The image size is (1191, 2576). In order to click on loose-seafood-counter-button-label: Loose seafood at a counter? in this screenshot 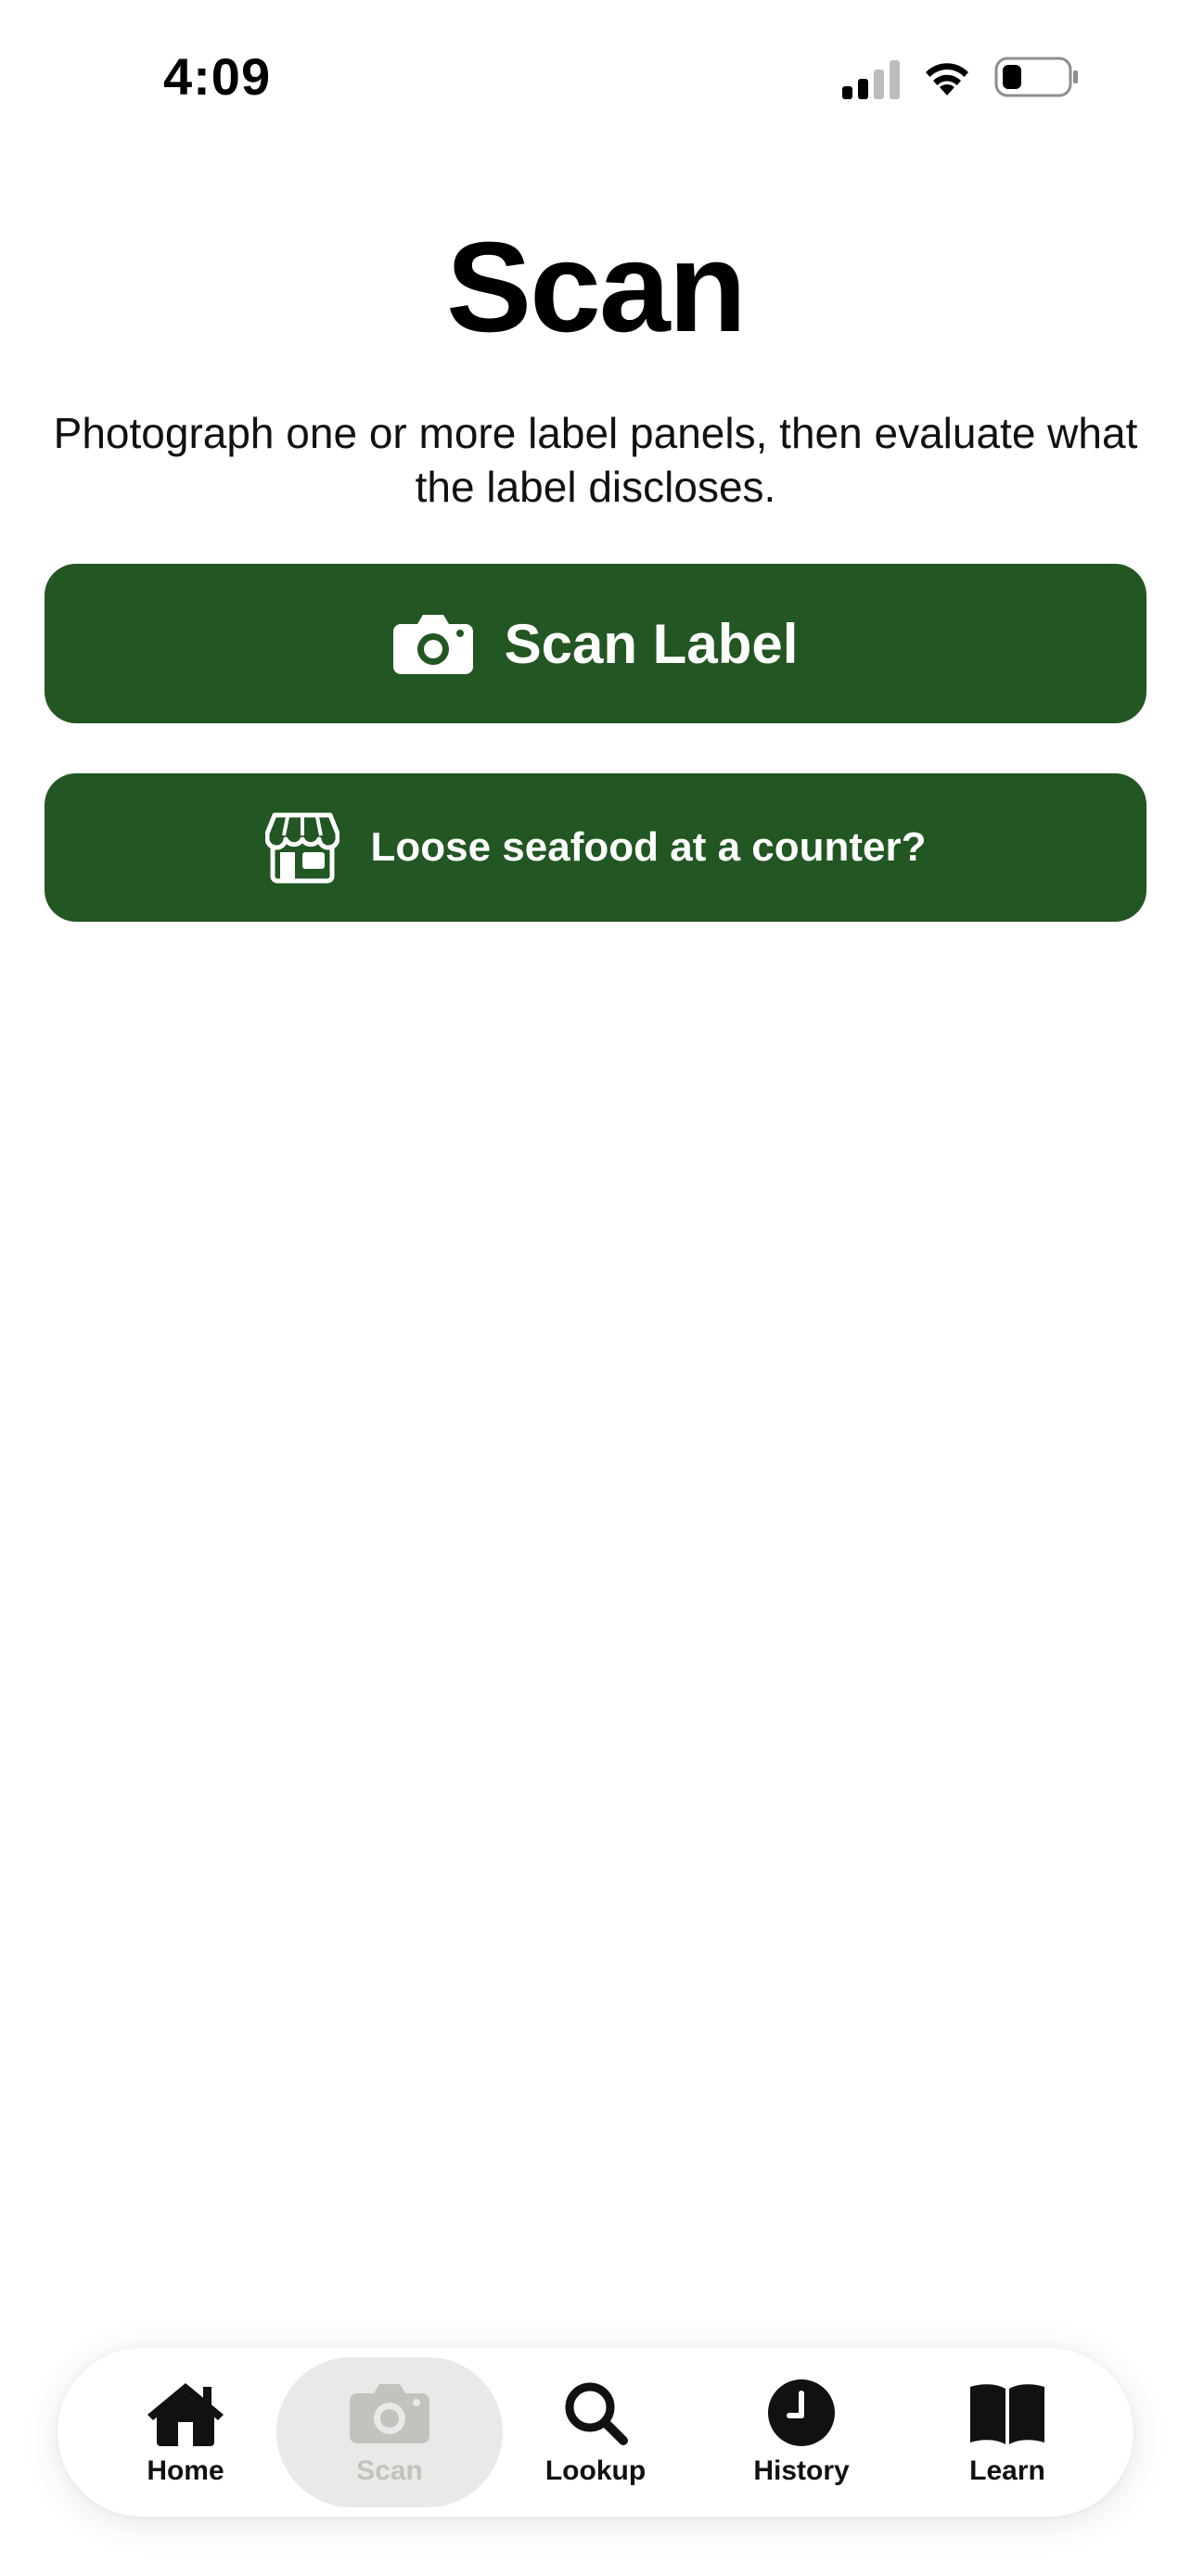, I will do `click(649, 847)`.